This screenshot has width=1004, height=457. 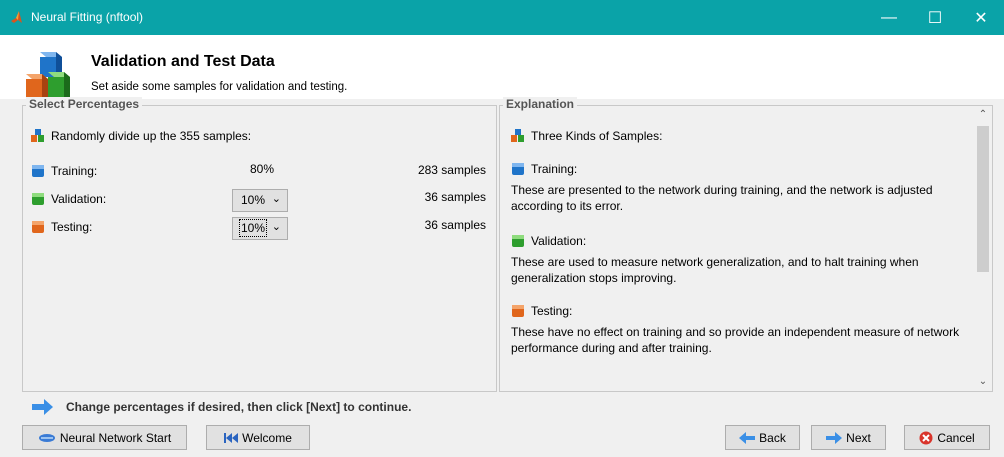 I want to click on cubes-logo-icon, so click(x=48, y=75).